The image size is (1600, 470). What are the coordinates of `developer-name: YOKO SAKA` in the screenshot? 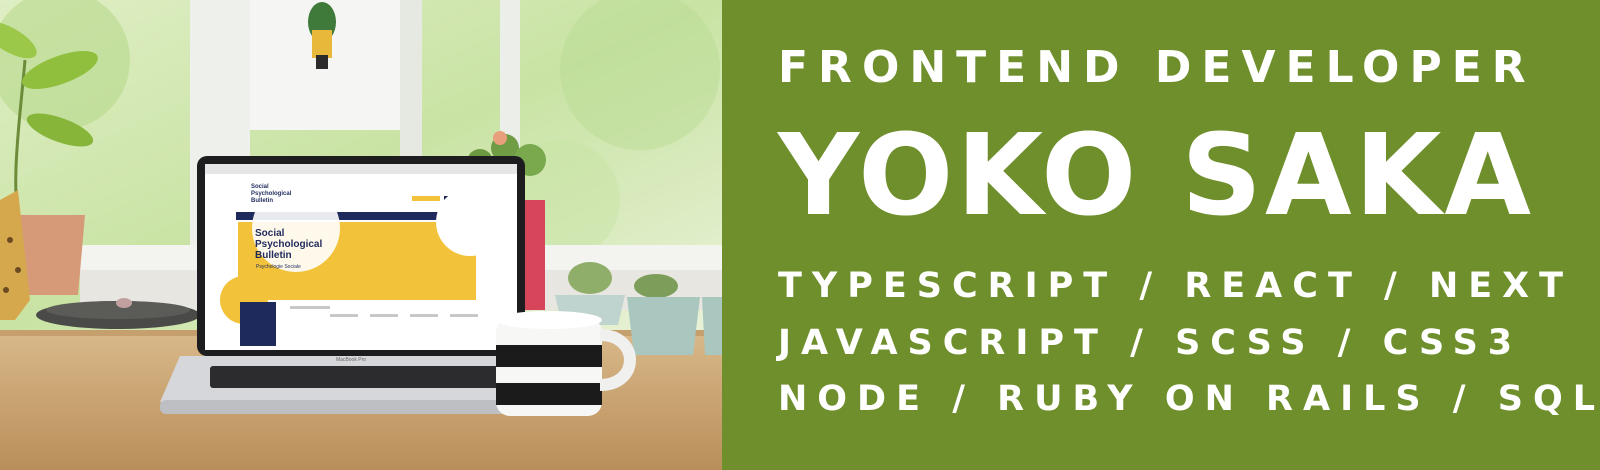 It's located at (1156, 176).